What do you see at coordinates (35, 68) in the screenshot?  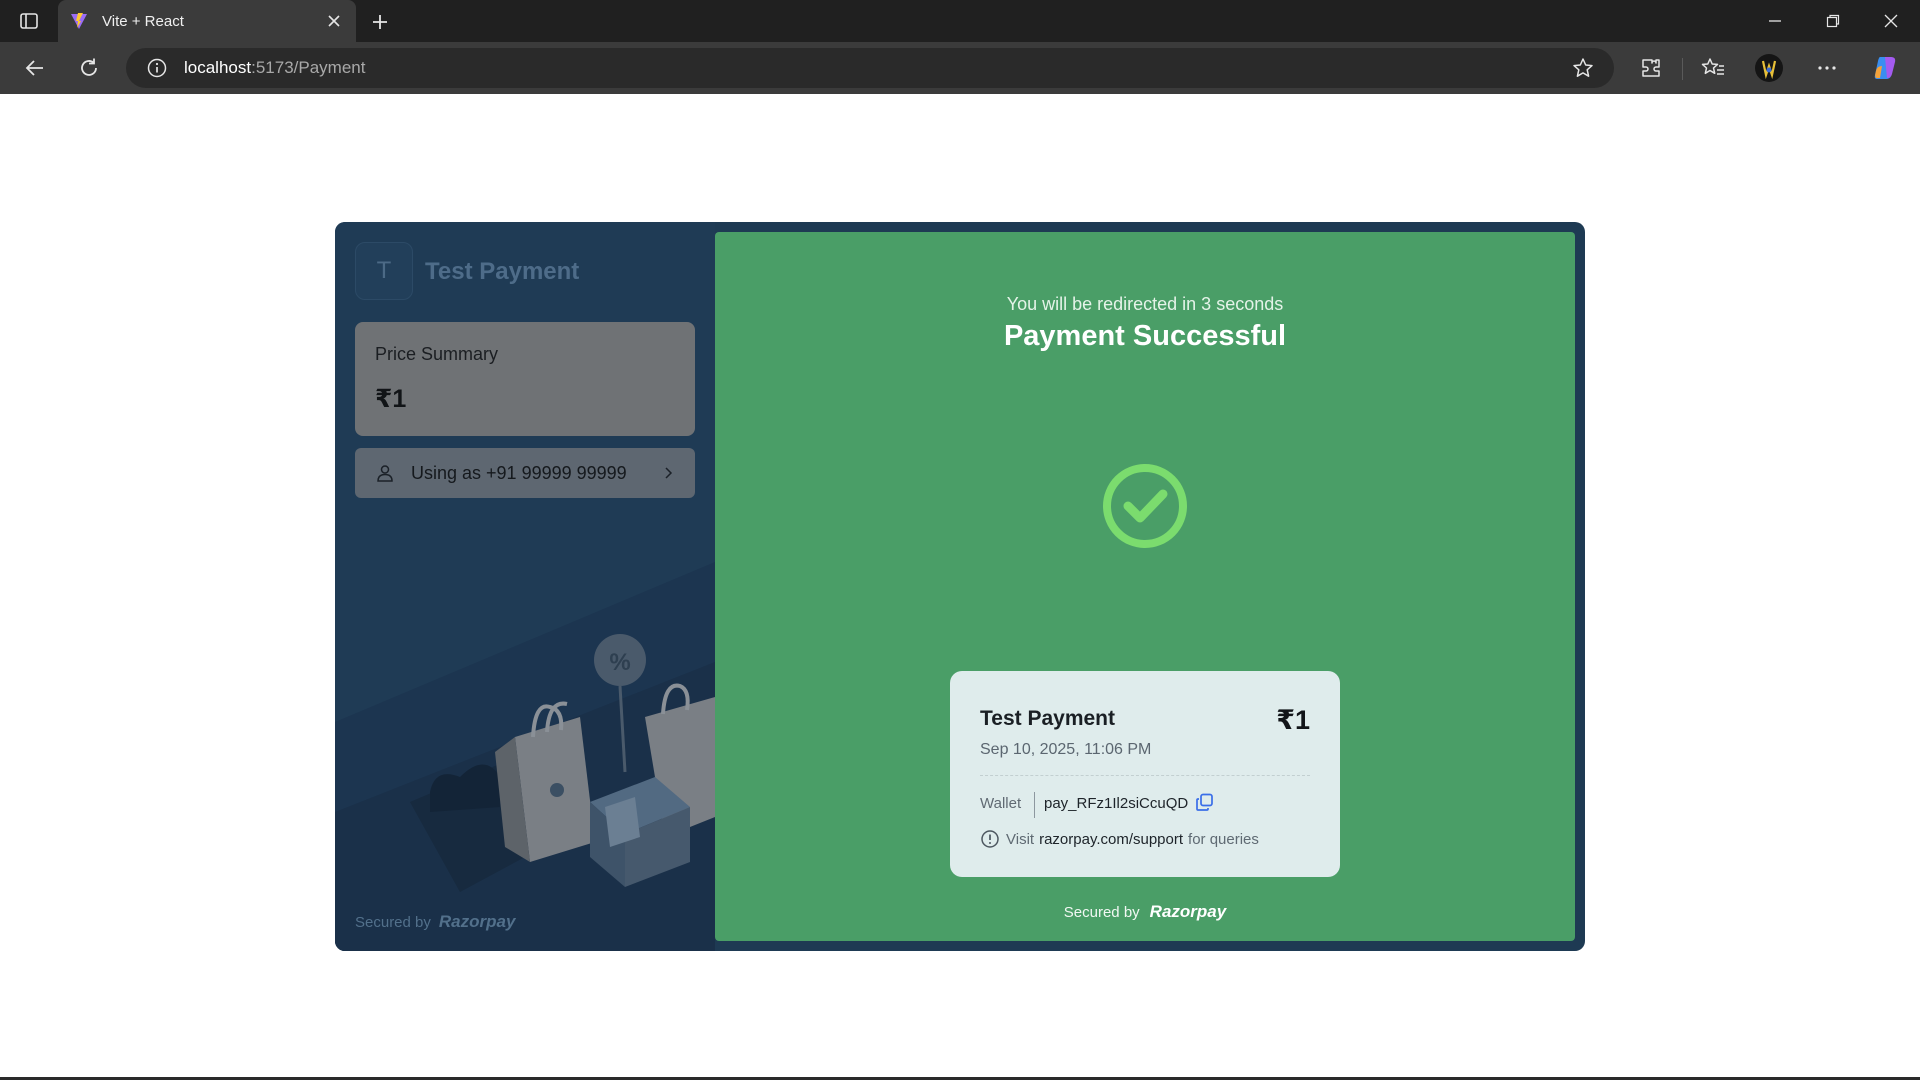 I see `back-arrow-icon` at bounding box center [35, 68].